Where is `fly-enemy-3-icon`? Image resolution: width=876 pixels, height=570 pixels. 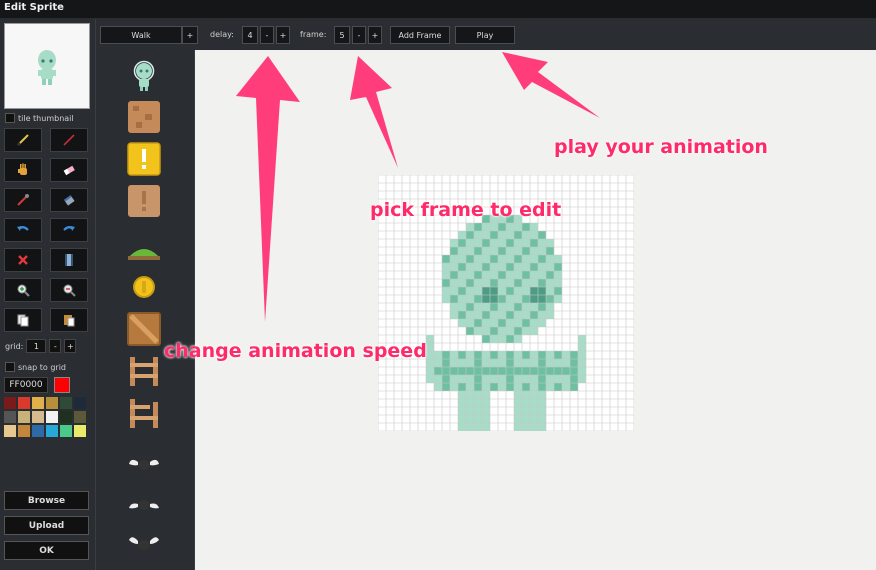
fly-enemy-3-icon is located at coordinates (144, 543).